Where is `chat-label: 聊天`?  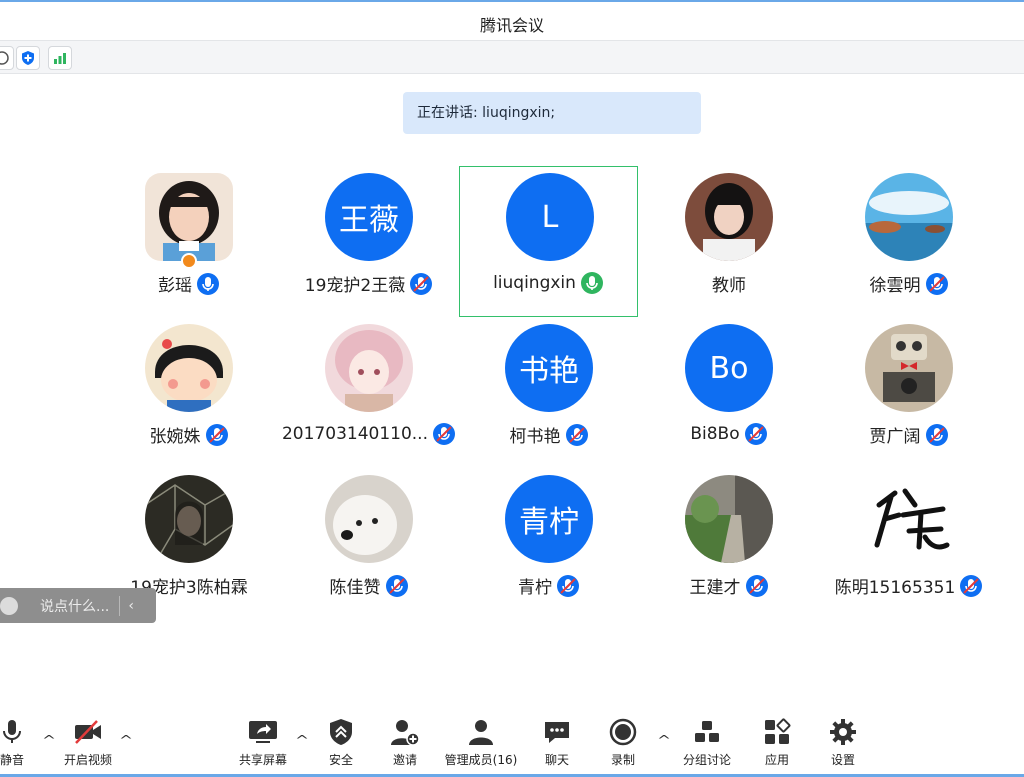 chat-label: 聊天 is located at coordinates (556, 760).